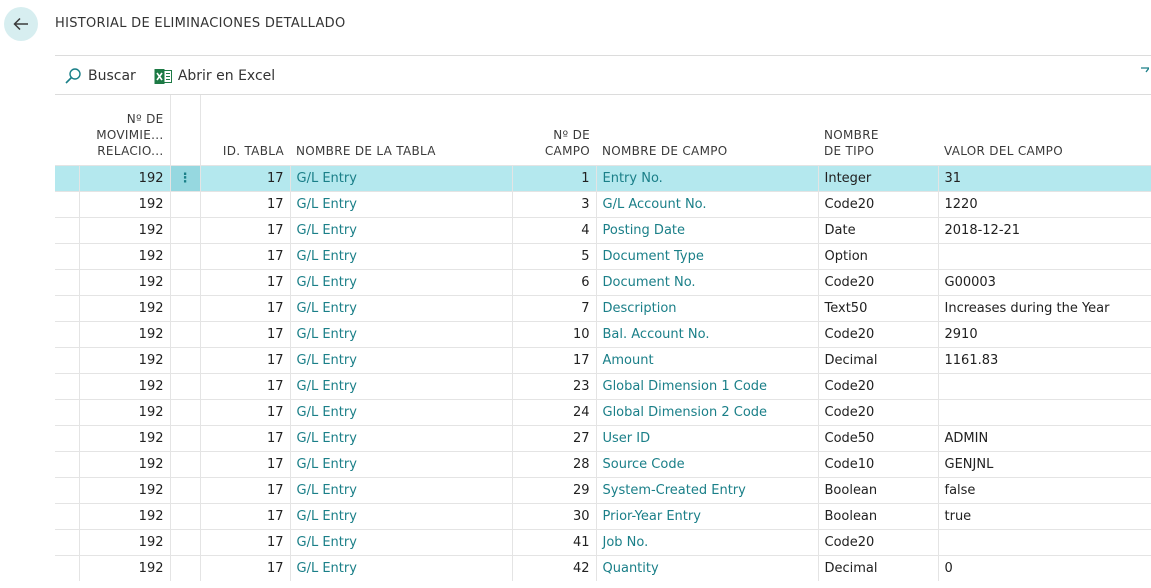 The width and height of the screenshot is (1151, 588). Describe the element at coordinates (706, 360) in the screenshot. I see `cell-field-name: Amount` at that location.